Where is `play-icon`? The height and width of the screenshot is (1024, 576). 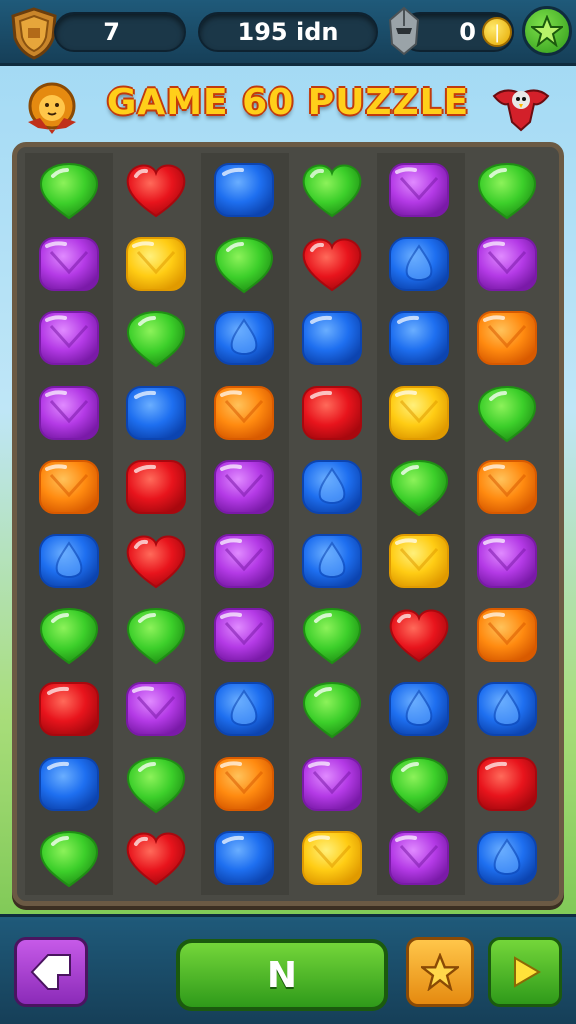
play-icon is located at coordinates (527, 972).